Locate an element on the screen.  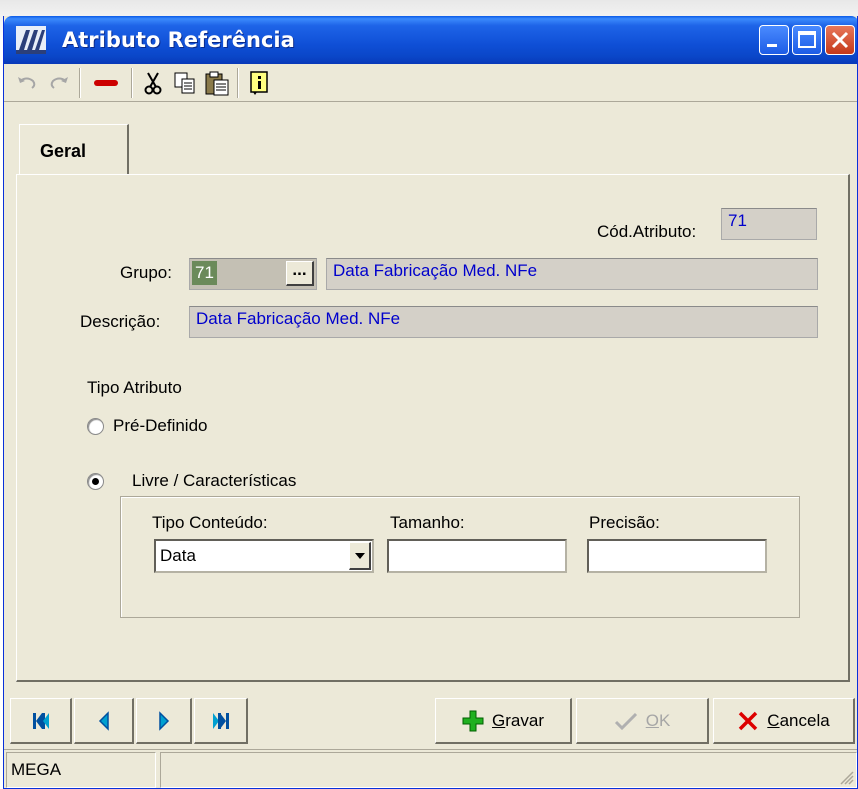
close-icon is located at coordinates (840, 40).